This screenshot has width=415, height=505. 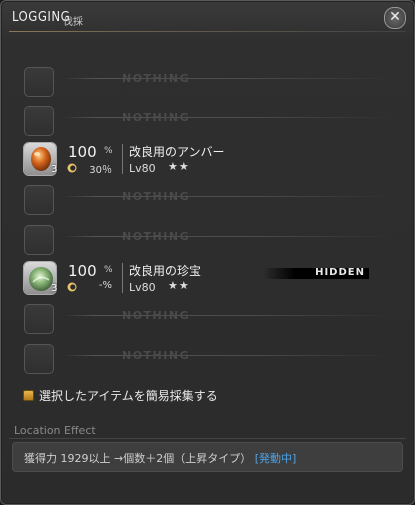 What do you see at coordinates (340, 272) in the screenshot?
I see `hidden-label: HIDDEN` at bounding box center [340, 272].